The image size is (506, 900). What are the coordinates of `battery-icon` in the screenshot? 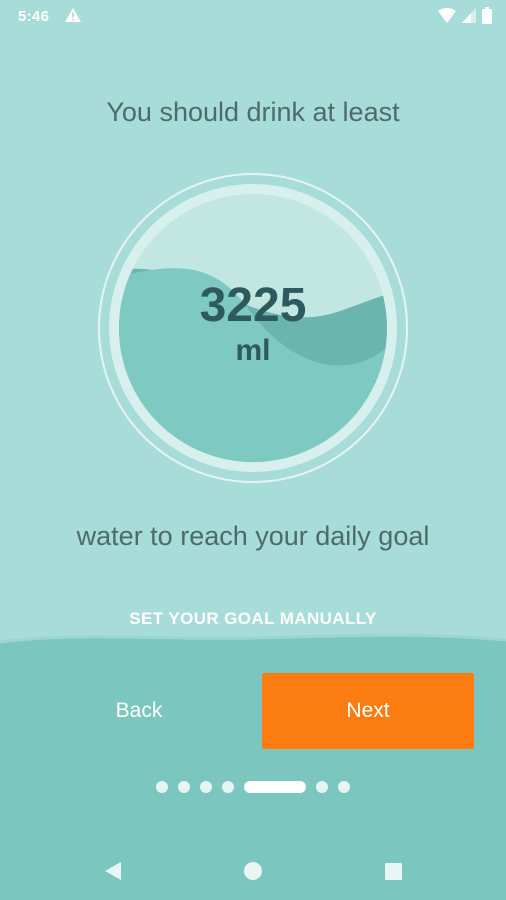 It's located at (487, 15).